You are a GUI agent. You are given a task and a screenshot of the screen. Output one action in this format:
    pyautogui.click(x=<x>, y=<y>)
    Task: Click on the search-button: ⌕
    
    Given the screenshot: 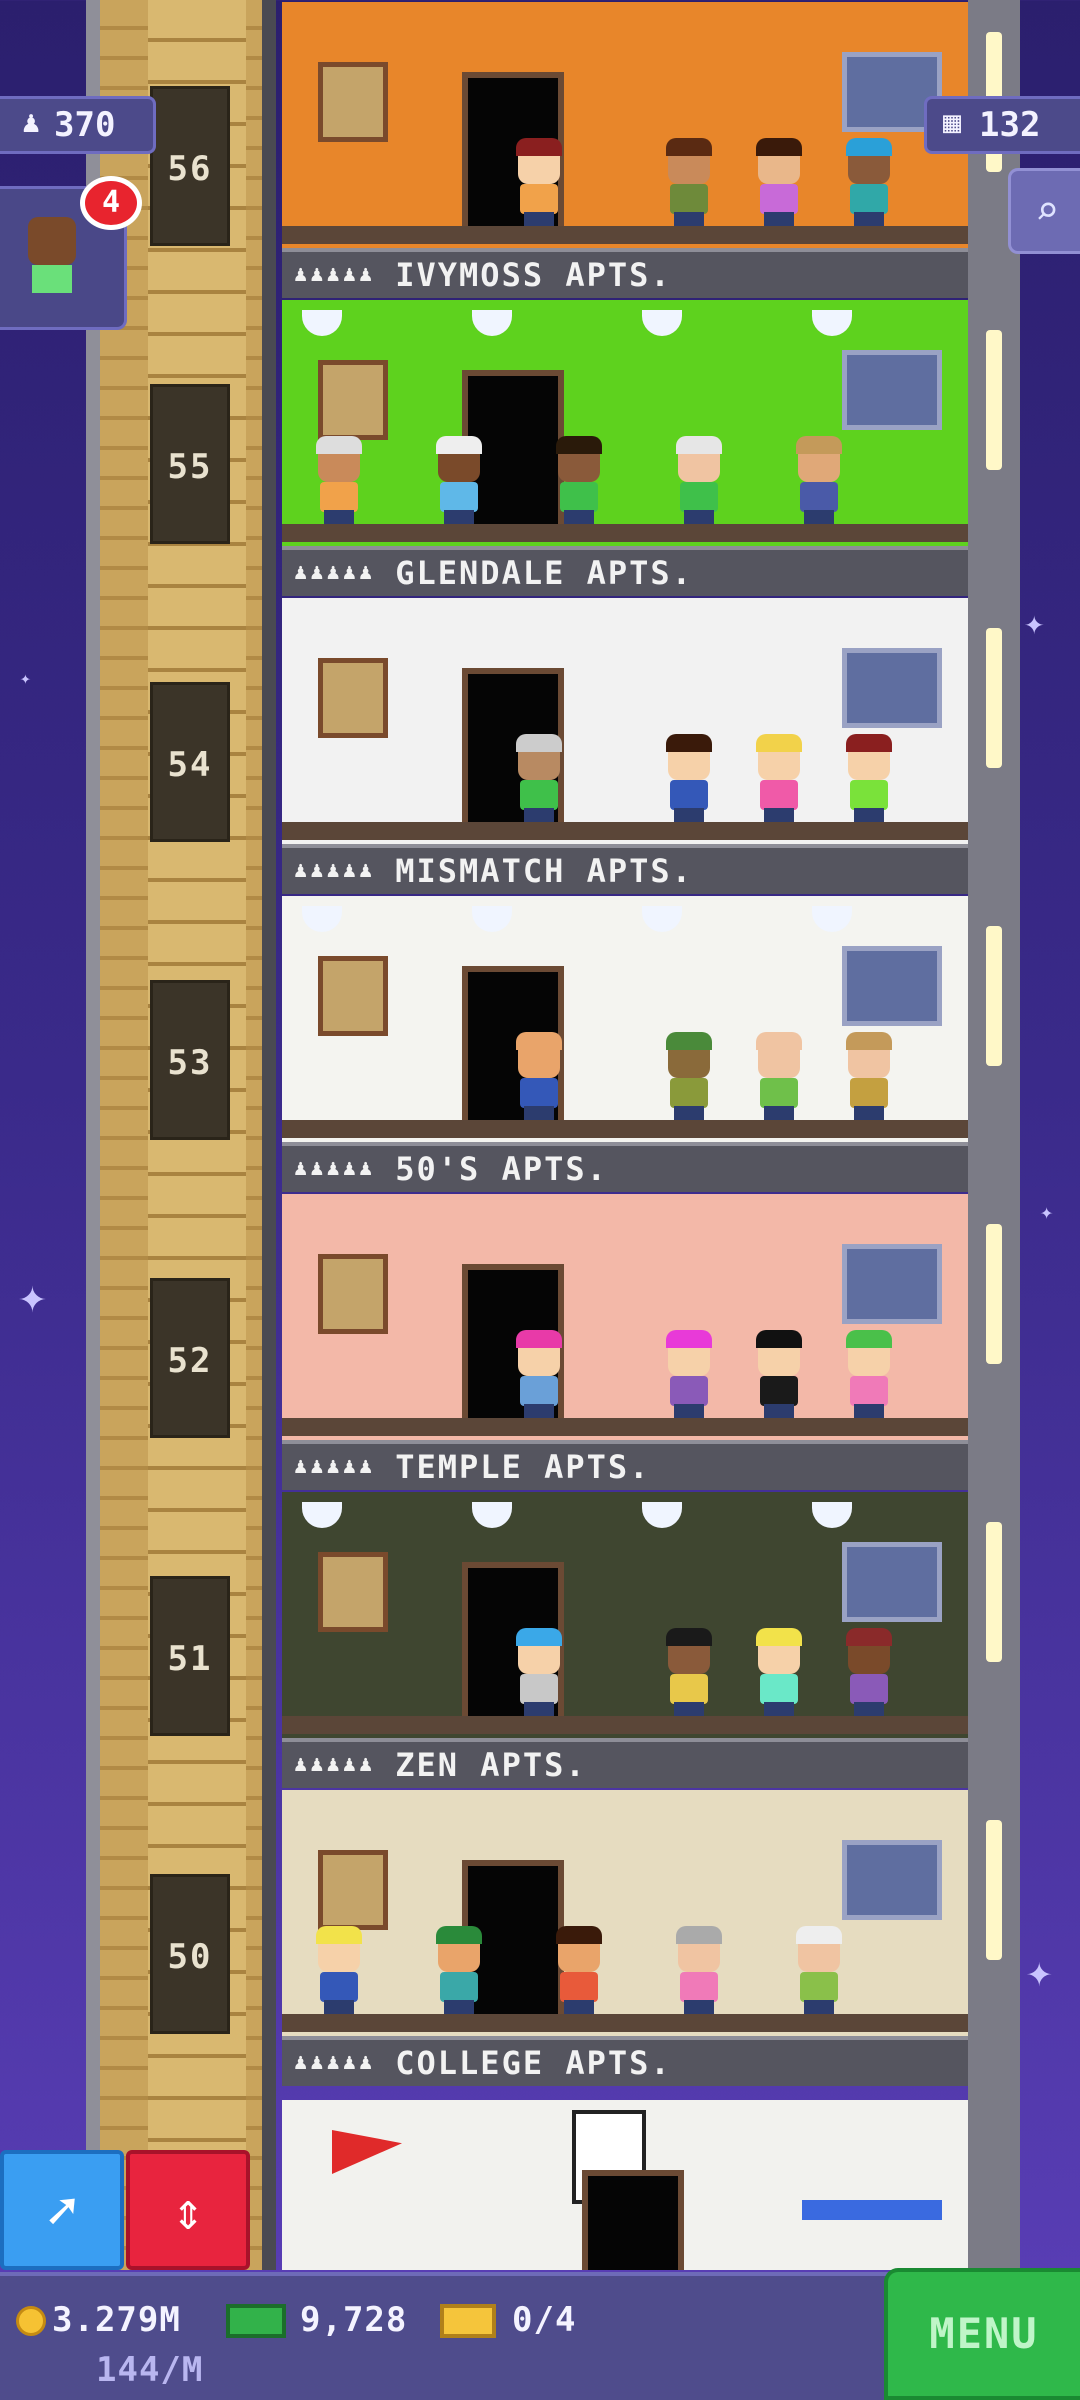 What is the action you would take?
    pyautogui.click(x=1044, y=211)
    